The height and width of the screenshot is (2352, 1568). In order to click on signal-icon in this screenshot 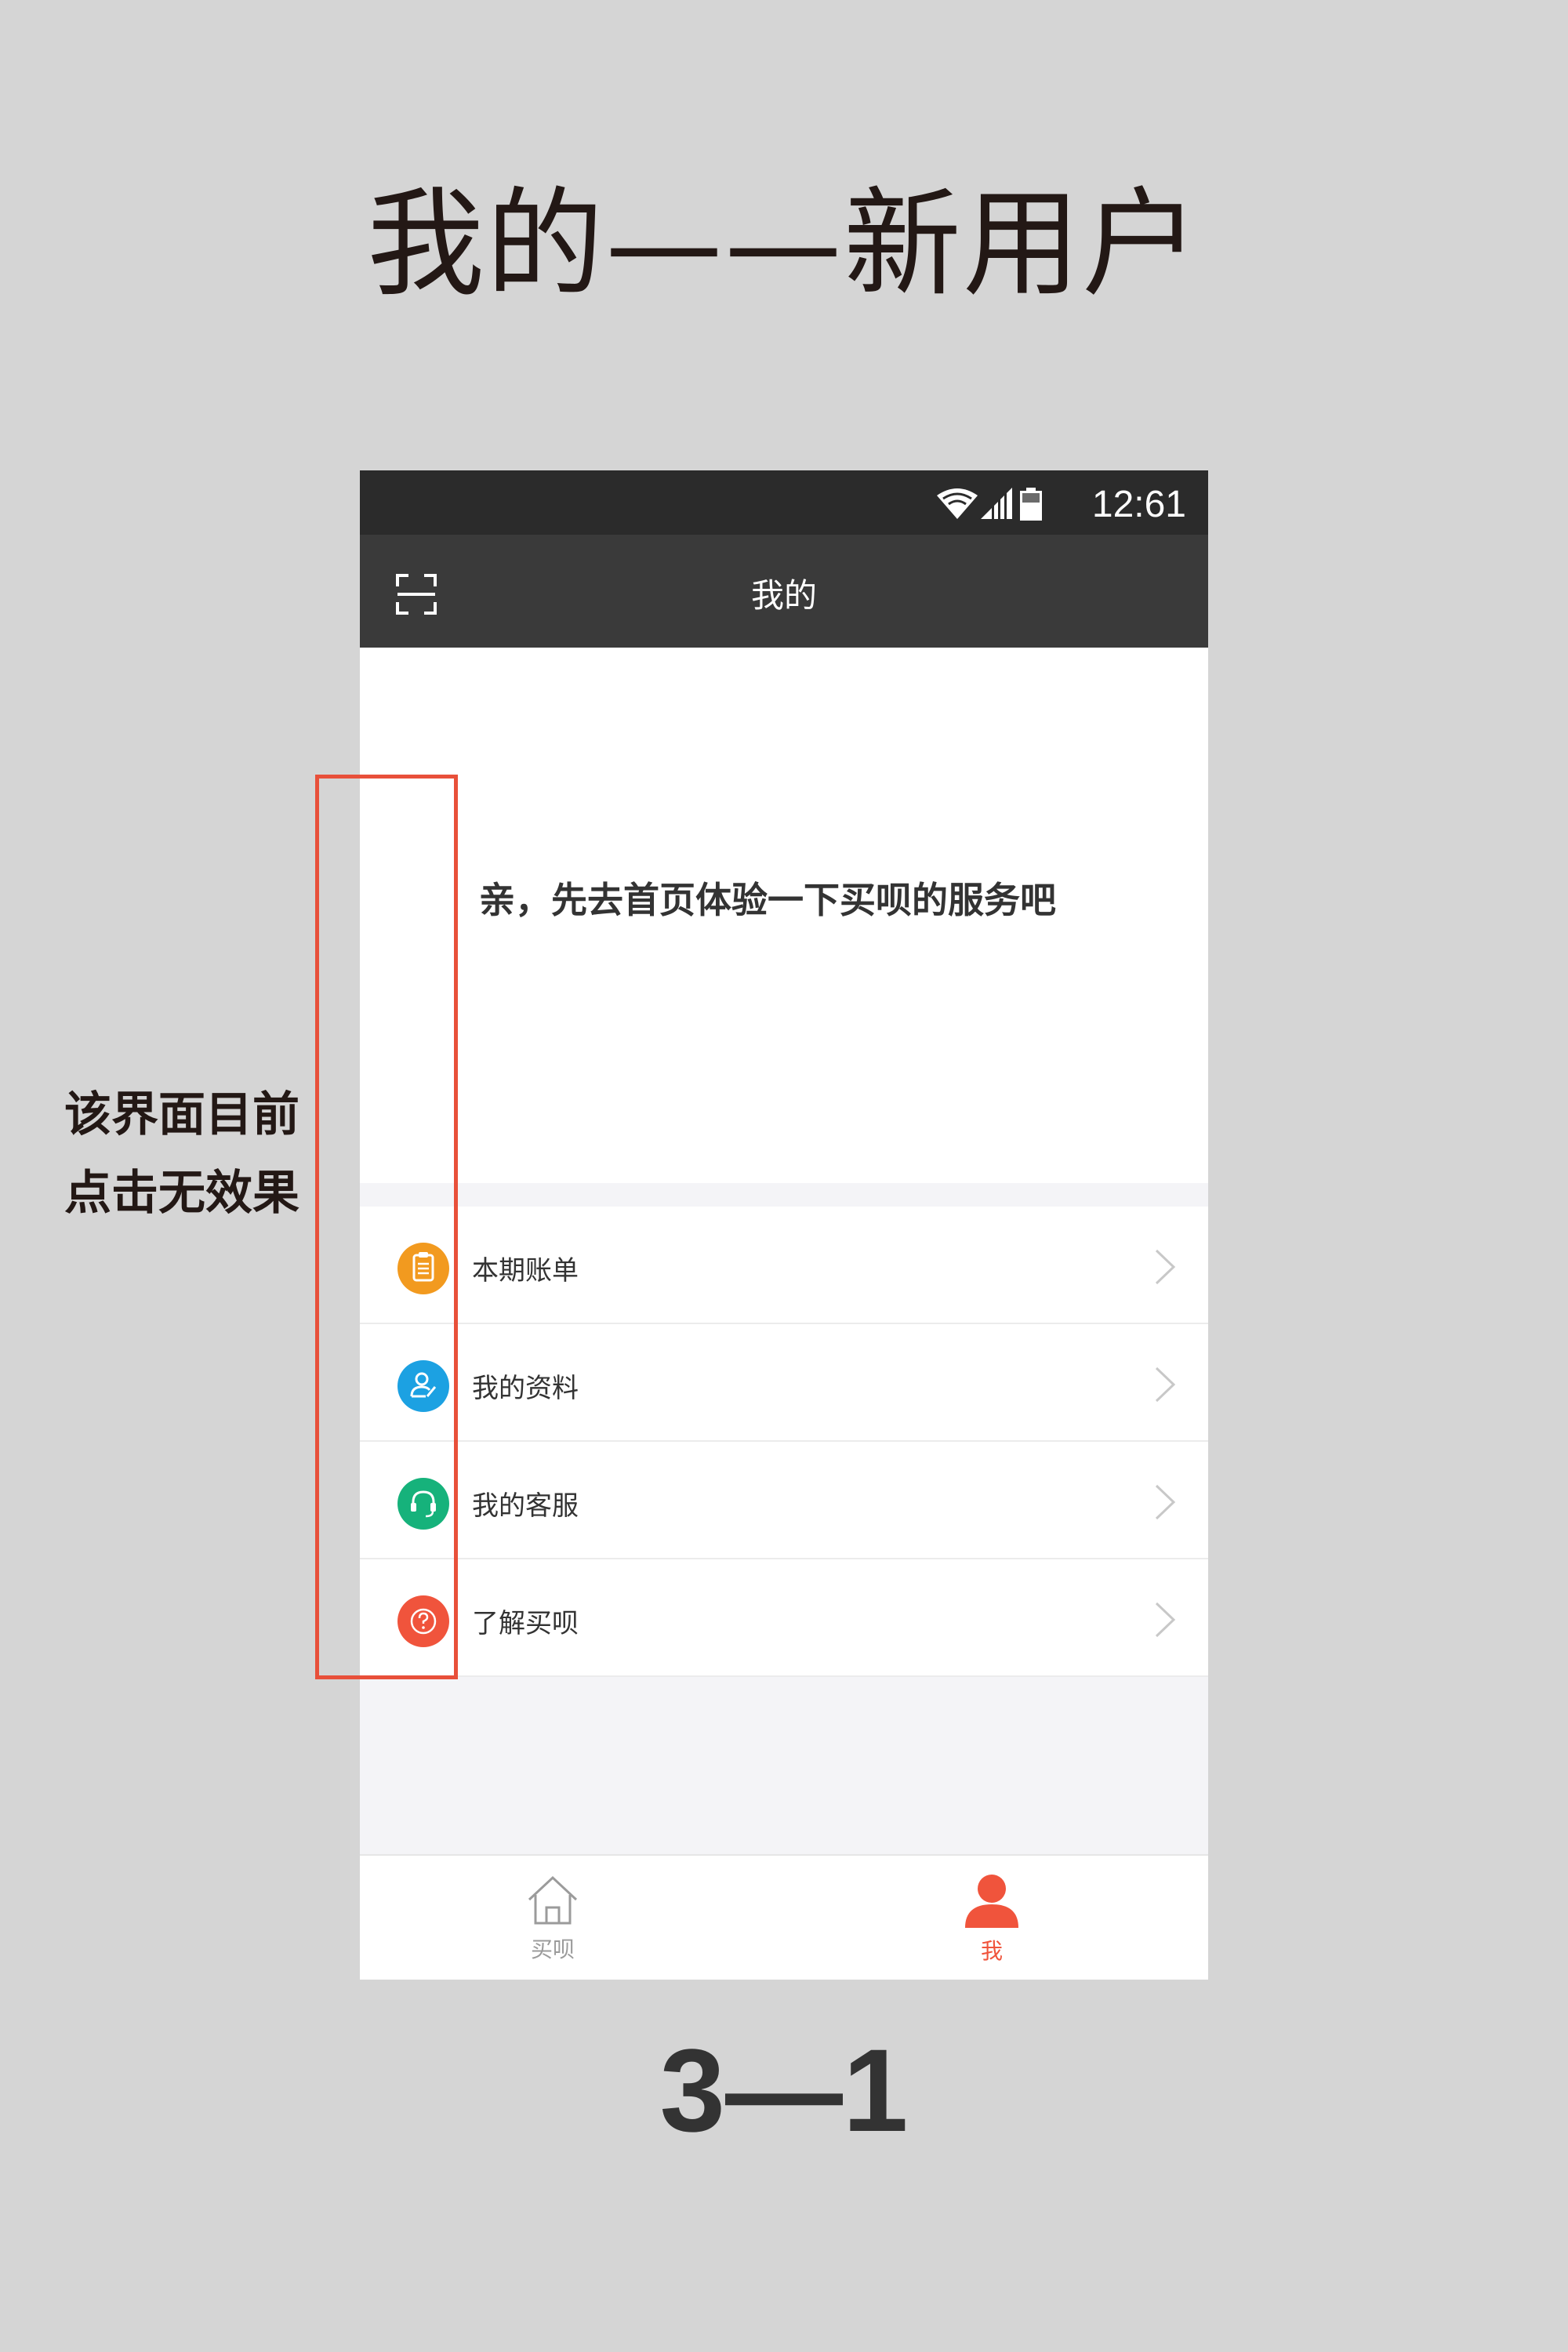, I will do `click(997, 503)`.